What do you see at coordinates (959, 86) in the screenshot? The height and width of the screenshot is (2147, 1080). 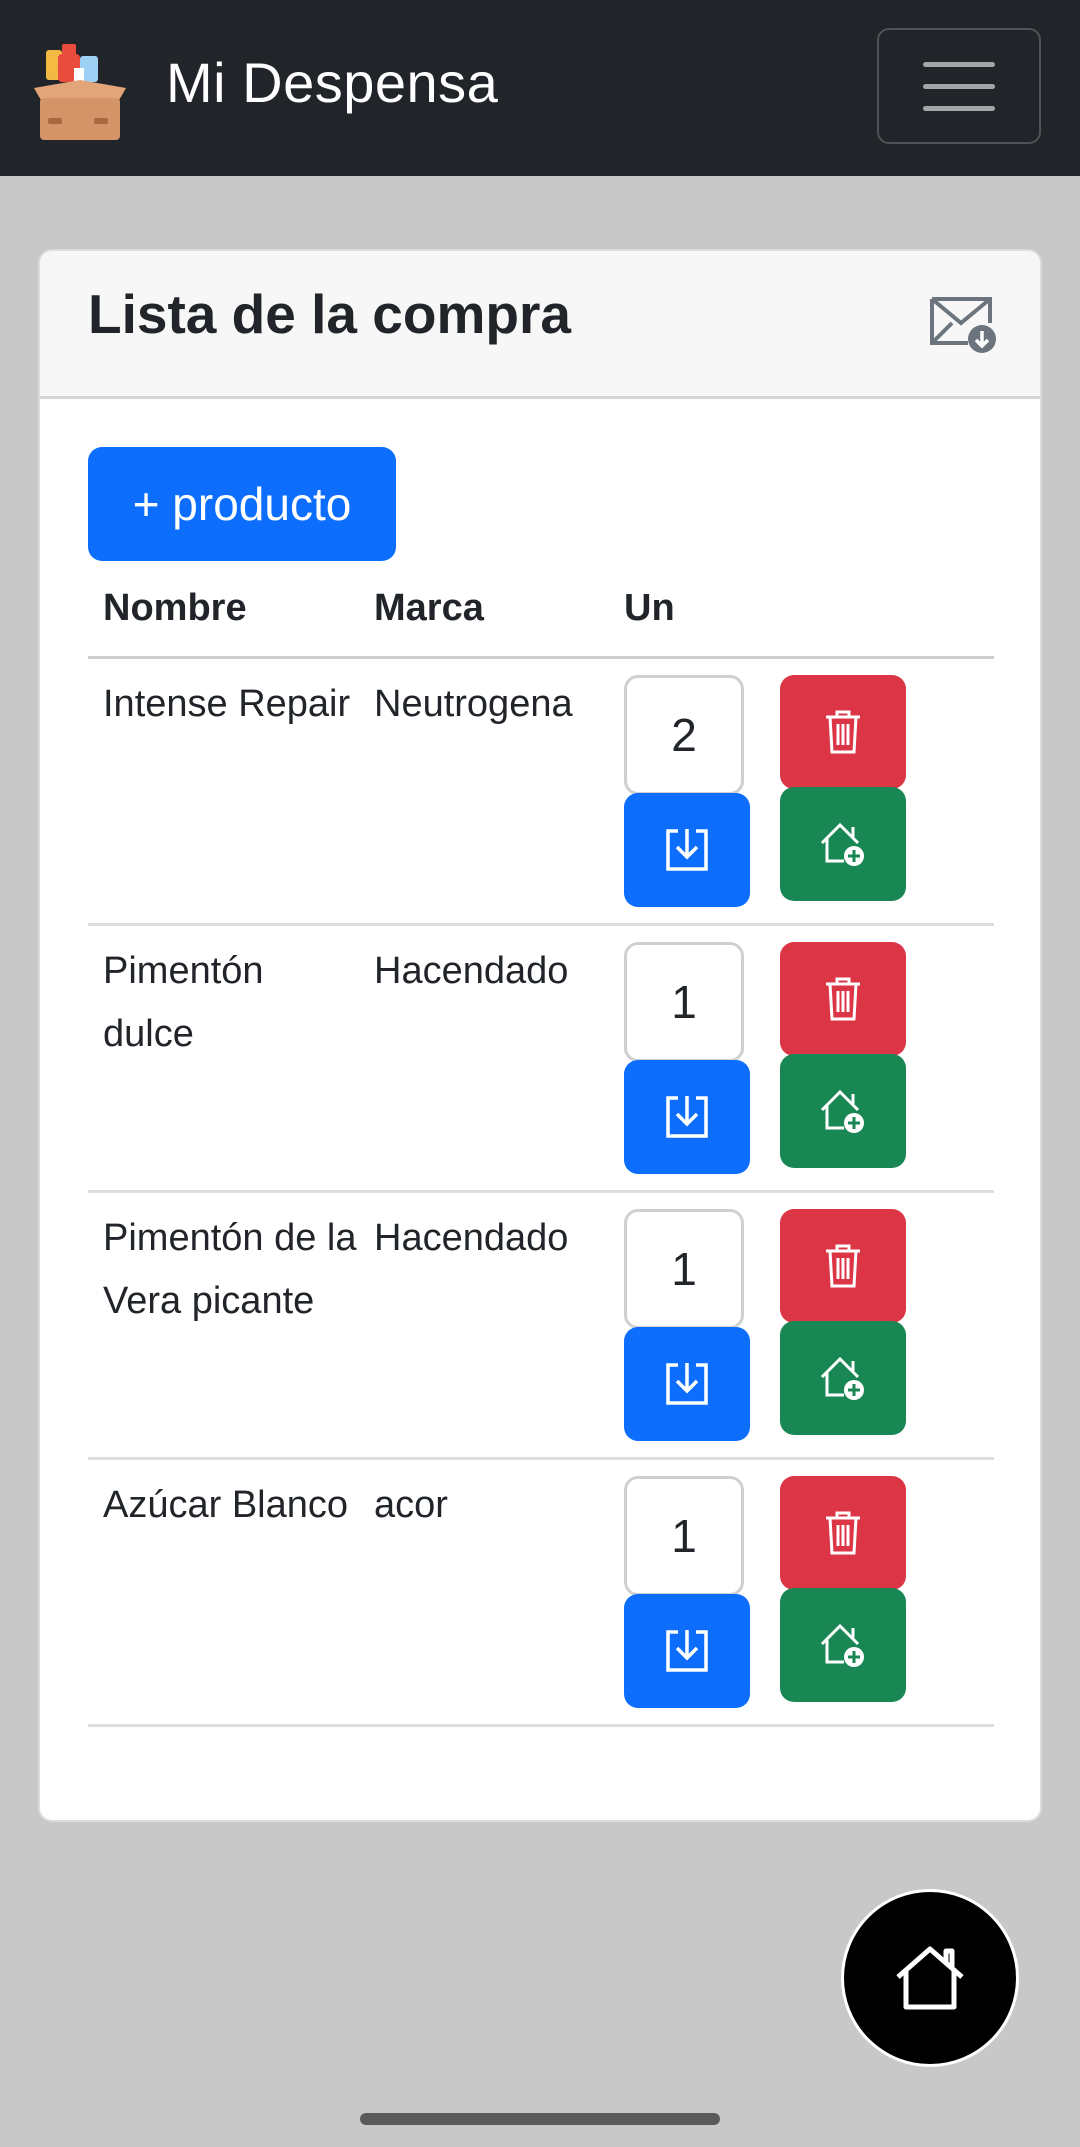 I see `menu-toggle-button` at bounding box center [959, 86].